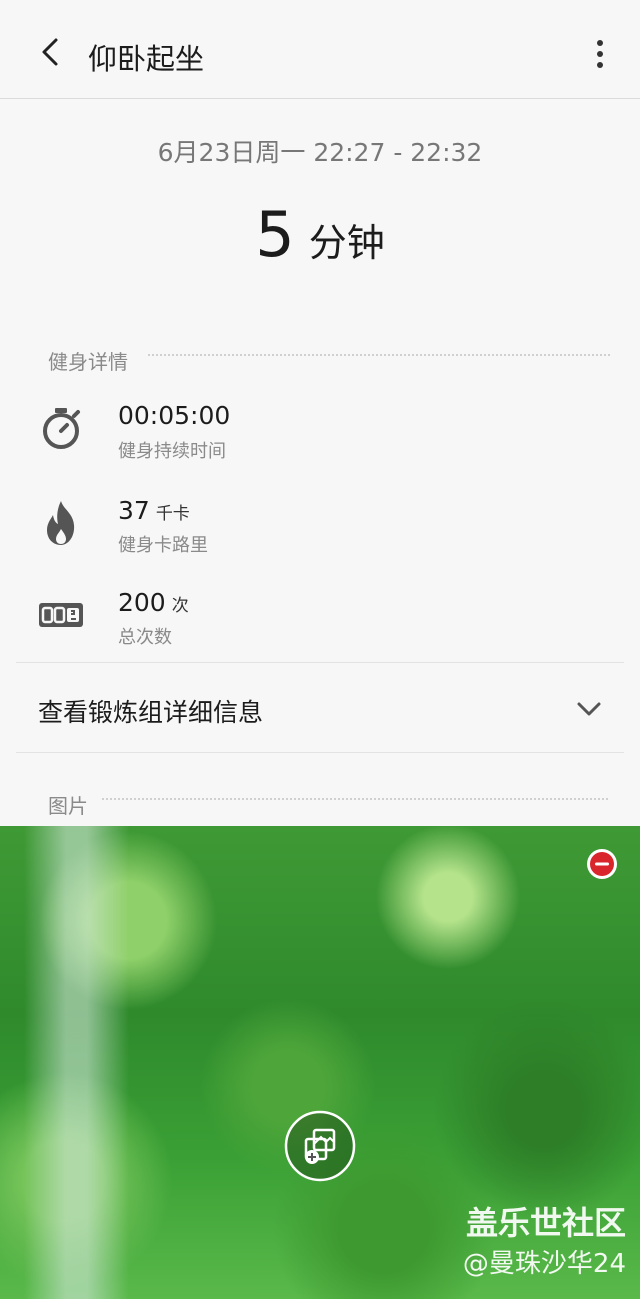 Image resolution: width=640 pixels, height=1299 pixels. I want to click on stopwatch-icon, so click(61, 428).